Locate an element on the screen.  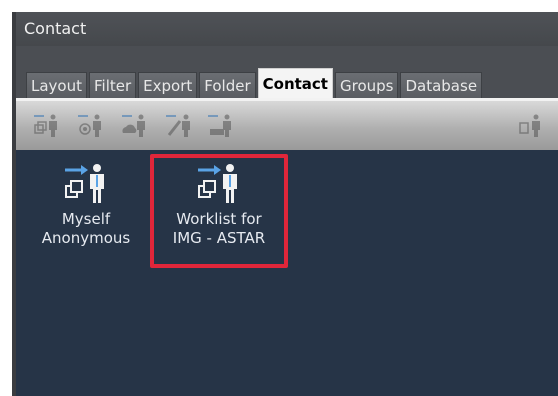
tab-groups: Groups is located at coordinates (366, 85).